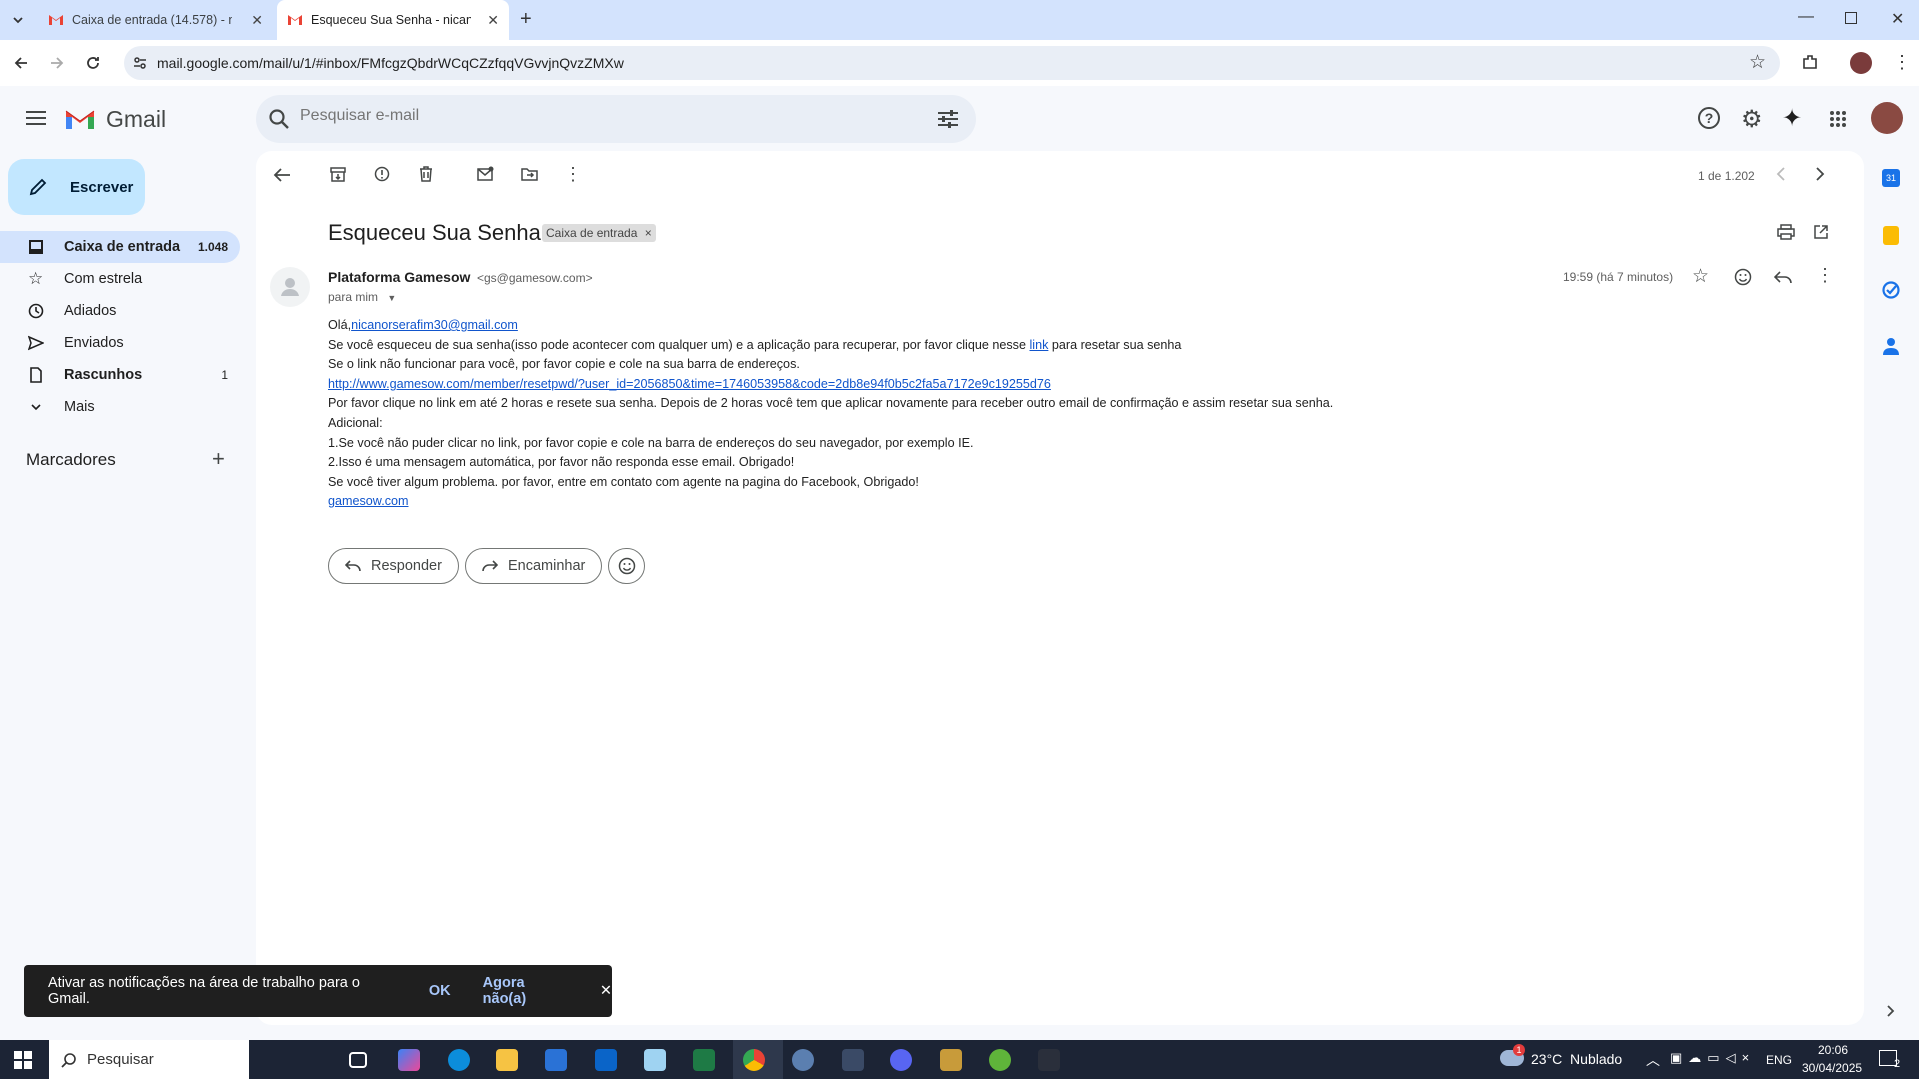 The width and height of the screenshot is (1919, 1079). What do you see at coordinates (338, 174) in the screenshot?
I see `archive-icon` at bounding box center [338, 174].